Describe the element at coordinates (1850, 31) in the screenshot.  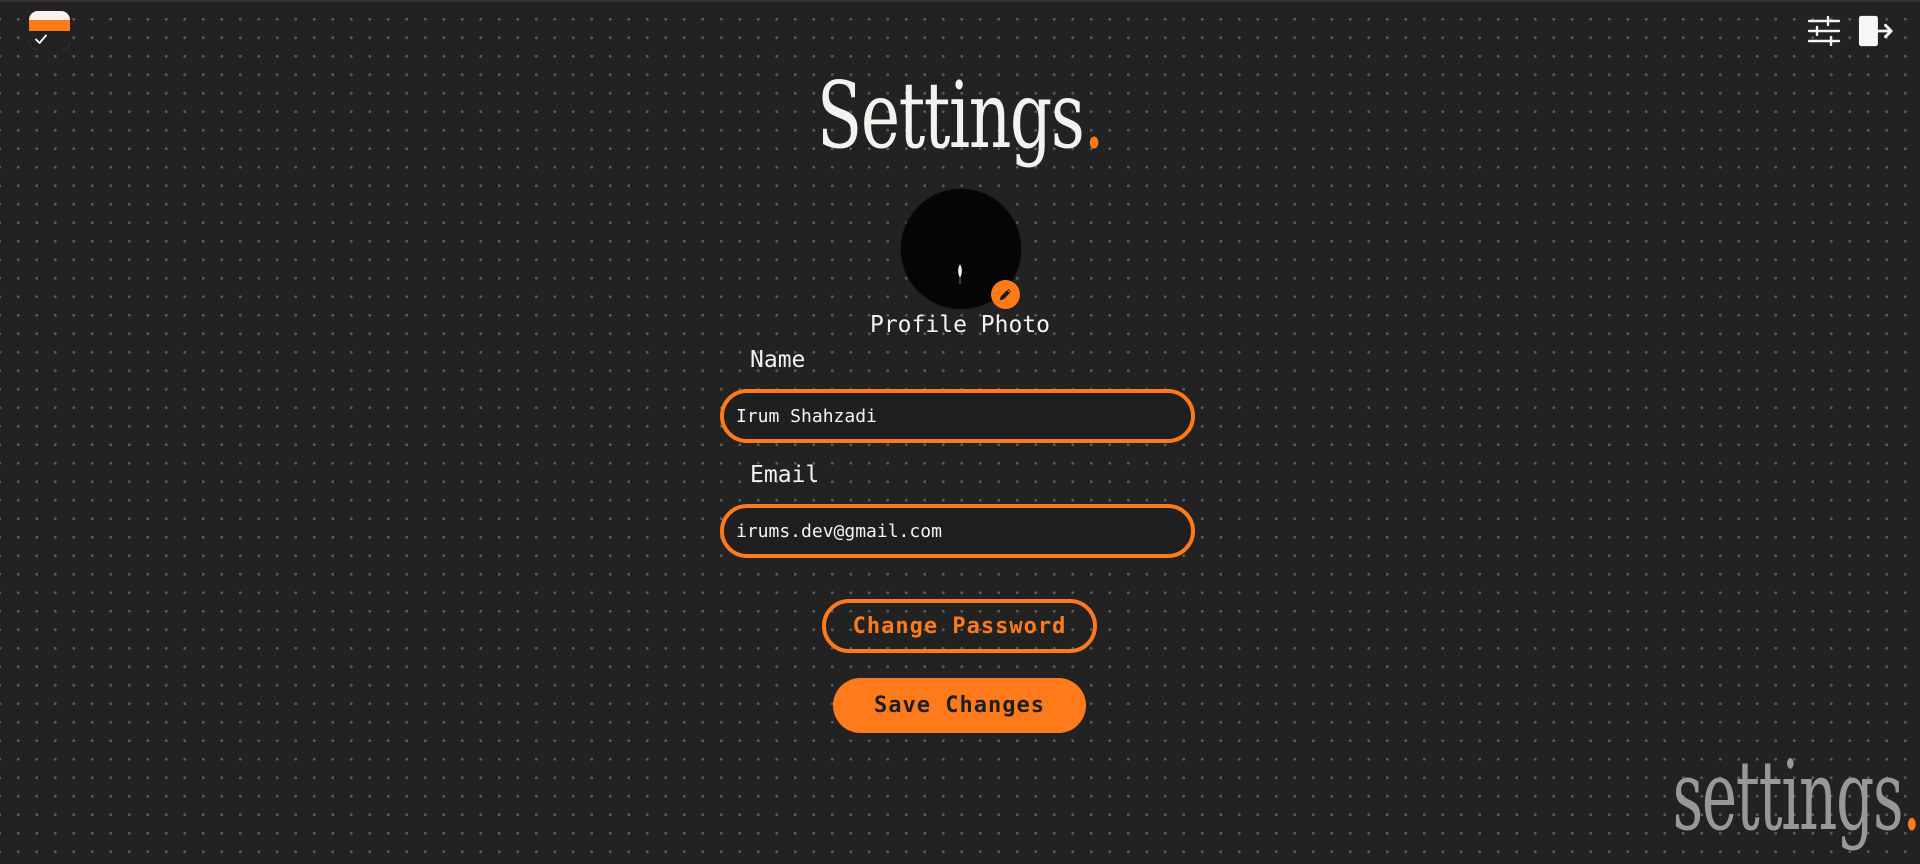
I see `header-actions` at that location.